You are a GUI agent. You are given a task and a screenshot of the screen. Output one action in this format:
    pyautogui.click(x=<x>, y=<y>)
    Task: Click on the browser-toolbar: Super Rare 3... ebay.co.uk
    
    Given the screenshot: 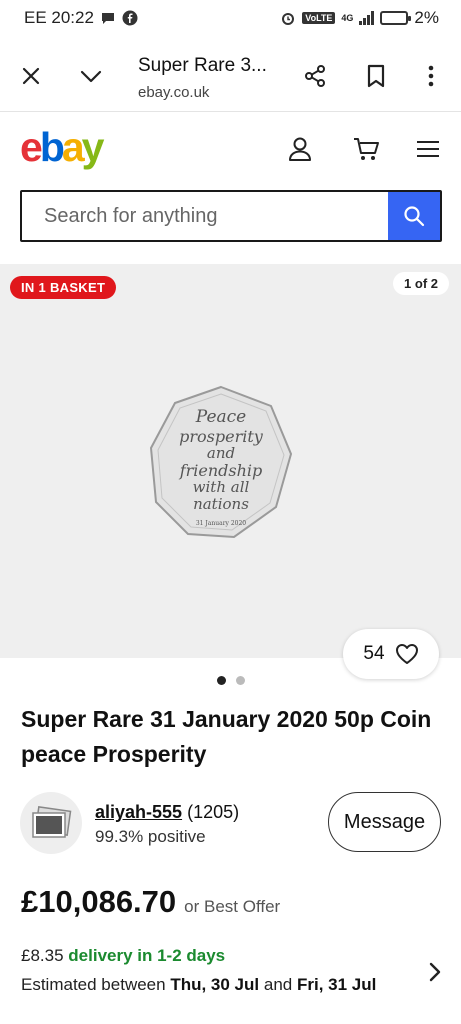 What is the action you would take?
    pyautogui.click(x=230, y=76)
    